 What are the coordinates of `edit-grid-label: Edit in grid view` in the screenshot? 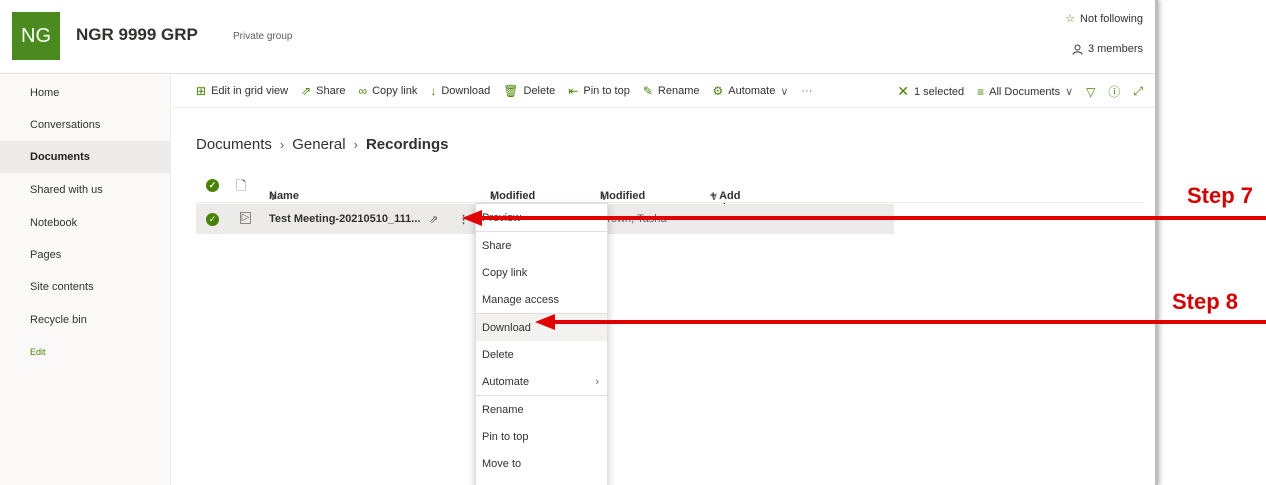 It's located at (250, 91).